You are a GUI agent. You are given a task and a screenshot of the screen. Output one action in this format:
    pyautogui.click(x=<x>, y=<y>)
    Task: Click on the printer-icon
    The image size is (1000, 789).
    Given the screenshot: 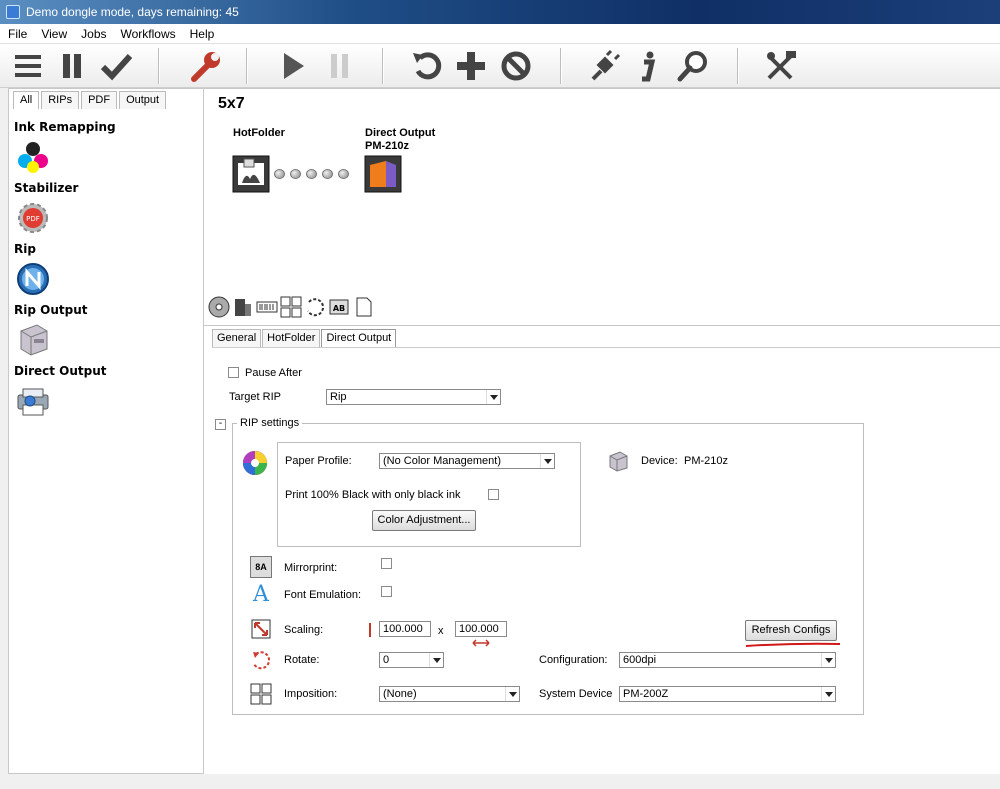 What is the action you would take?
    pyautogui.click(x=33, y=401)
    